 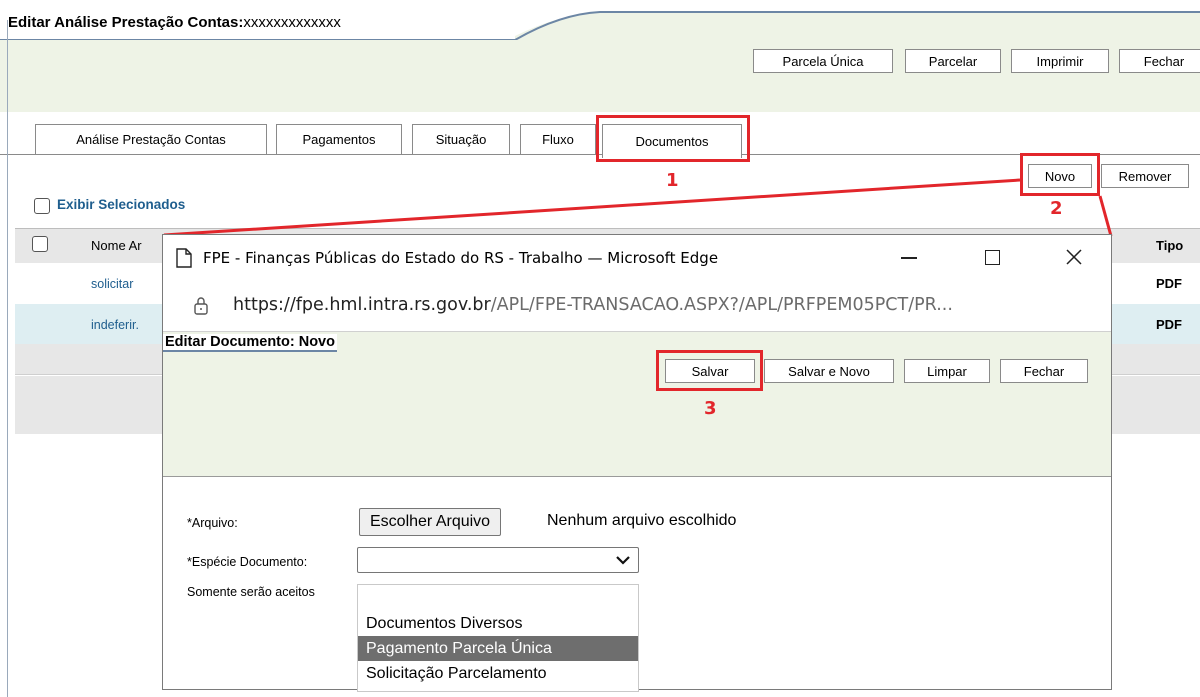 What do you see at coordinates (250, 343) in the screenshot?
I see `popup-heading: Editar Documento: Novo` at bounding box center [250, 343].